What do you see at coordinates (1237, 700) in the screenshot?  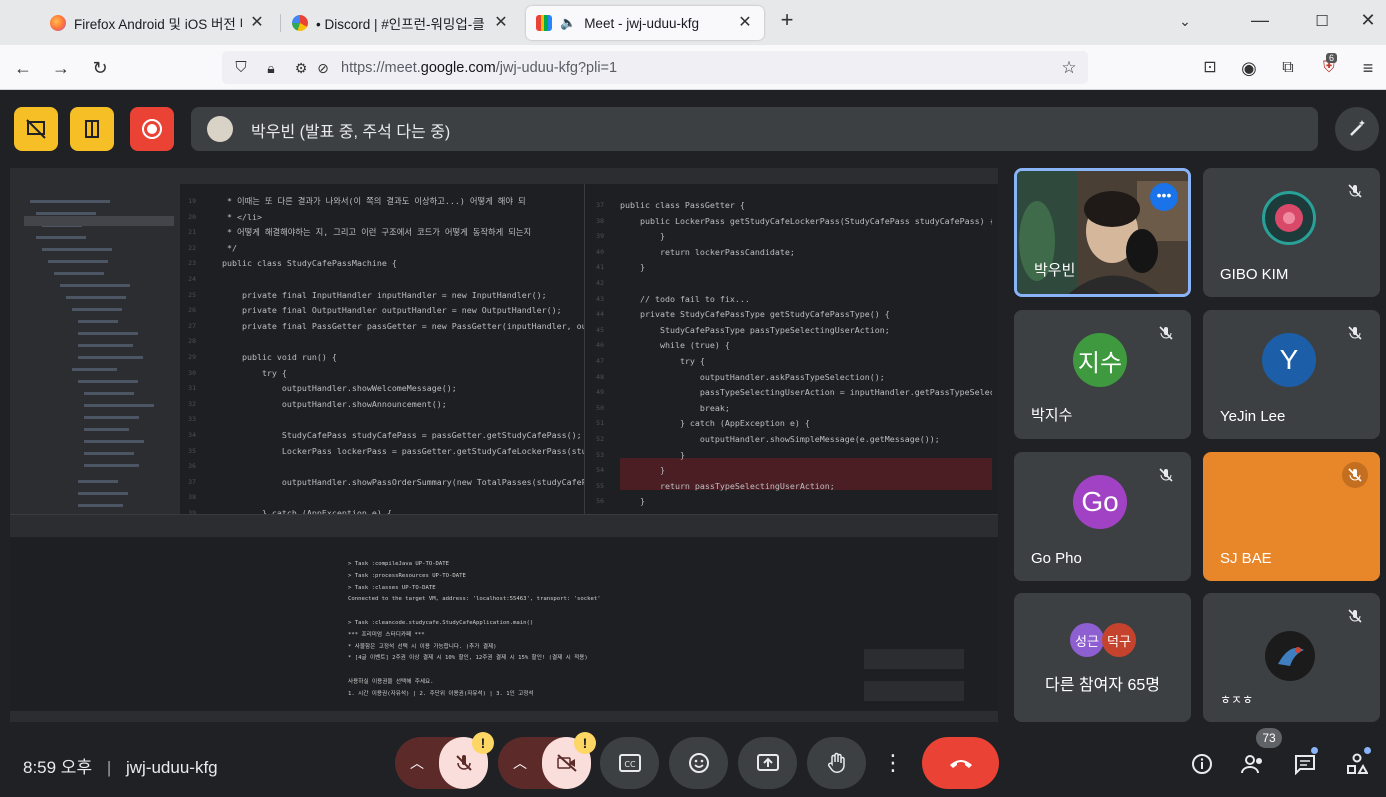 I see `participant-name: ㅎㅈㅎ` at bounding box center [1237, 700].